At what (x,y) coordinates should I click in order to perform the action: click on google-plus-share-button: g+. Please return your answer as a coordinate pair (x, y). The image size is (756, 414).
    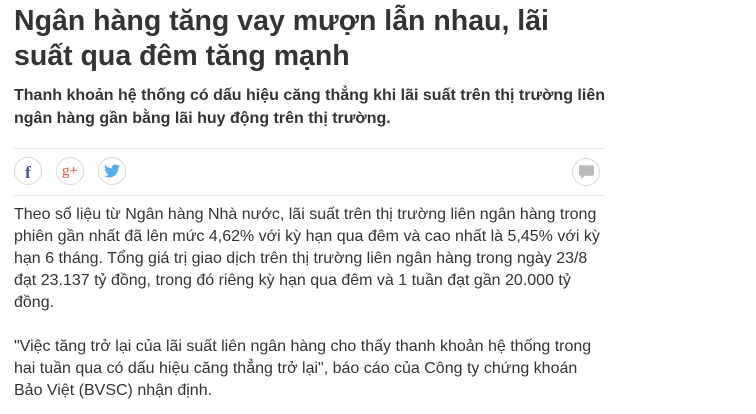
    Looking at the image, I should click on (70, 171).